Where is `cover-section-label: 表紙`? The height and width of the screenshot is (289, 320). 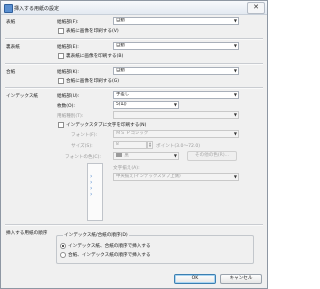
cover-section-label: 表紙 is located at coordinates (11, 22).